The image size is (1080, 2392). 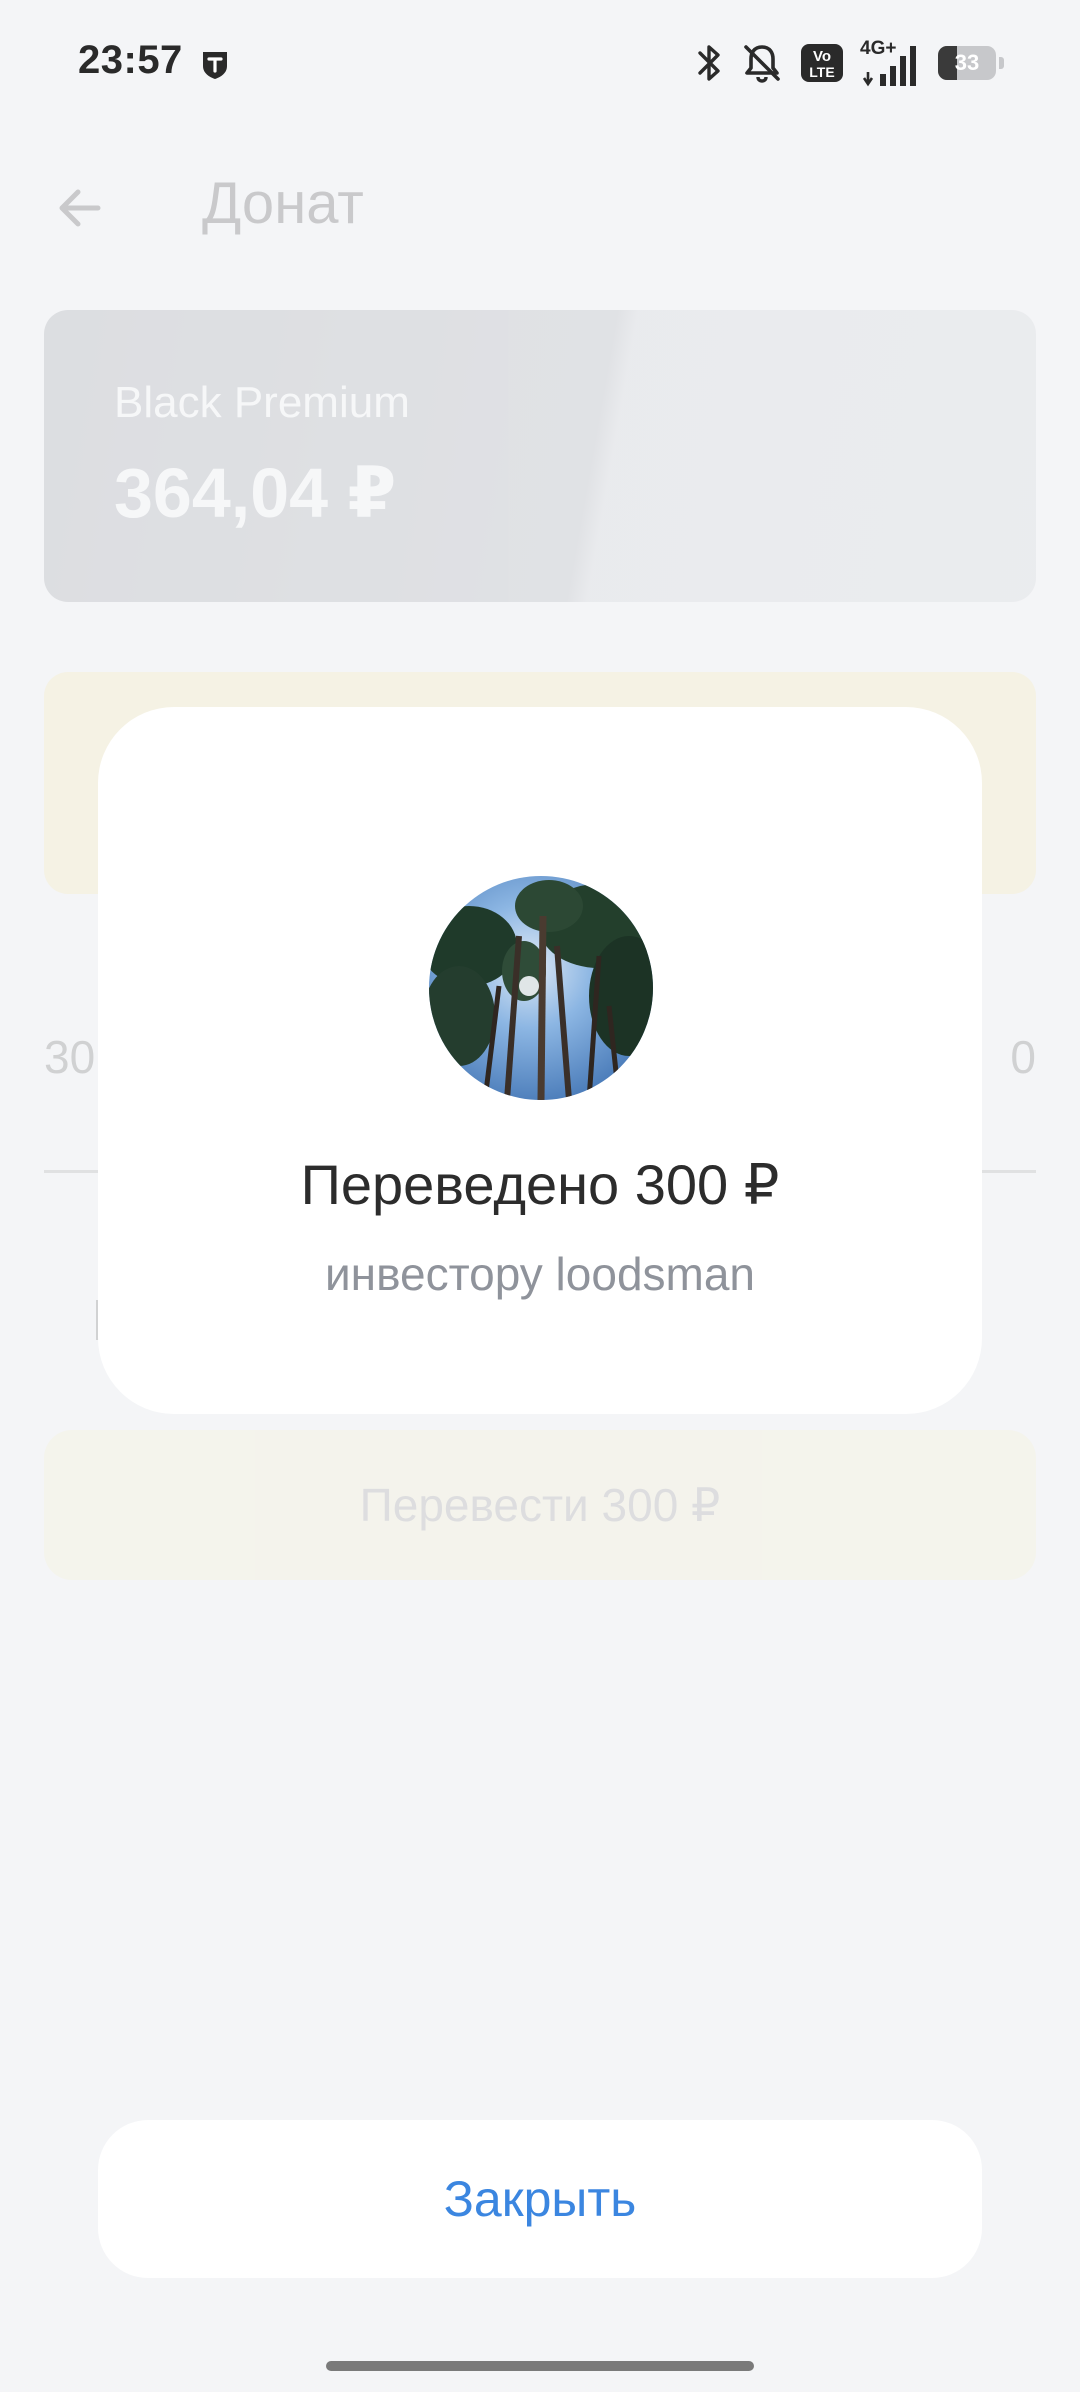 What do you see at coordinates (822, 56) in the screenshot?
I see `svg-text: Vo` at bounding box center [822, 56].